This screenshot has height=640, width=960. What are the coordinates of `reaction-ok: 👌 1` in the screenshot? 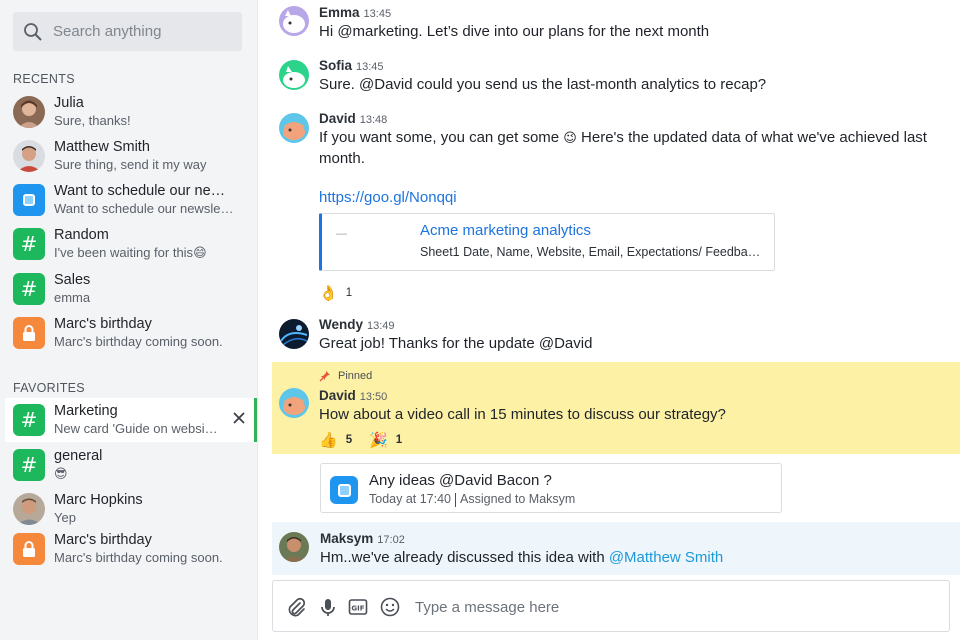 It's located at (335, 293).